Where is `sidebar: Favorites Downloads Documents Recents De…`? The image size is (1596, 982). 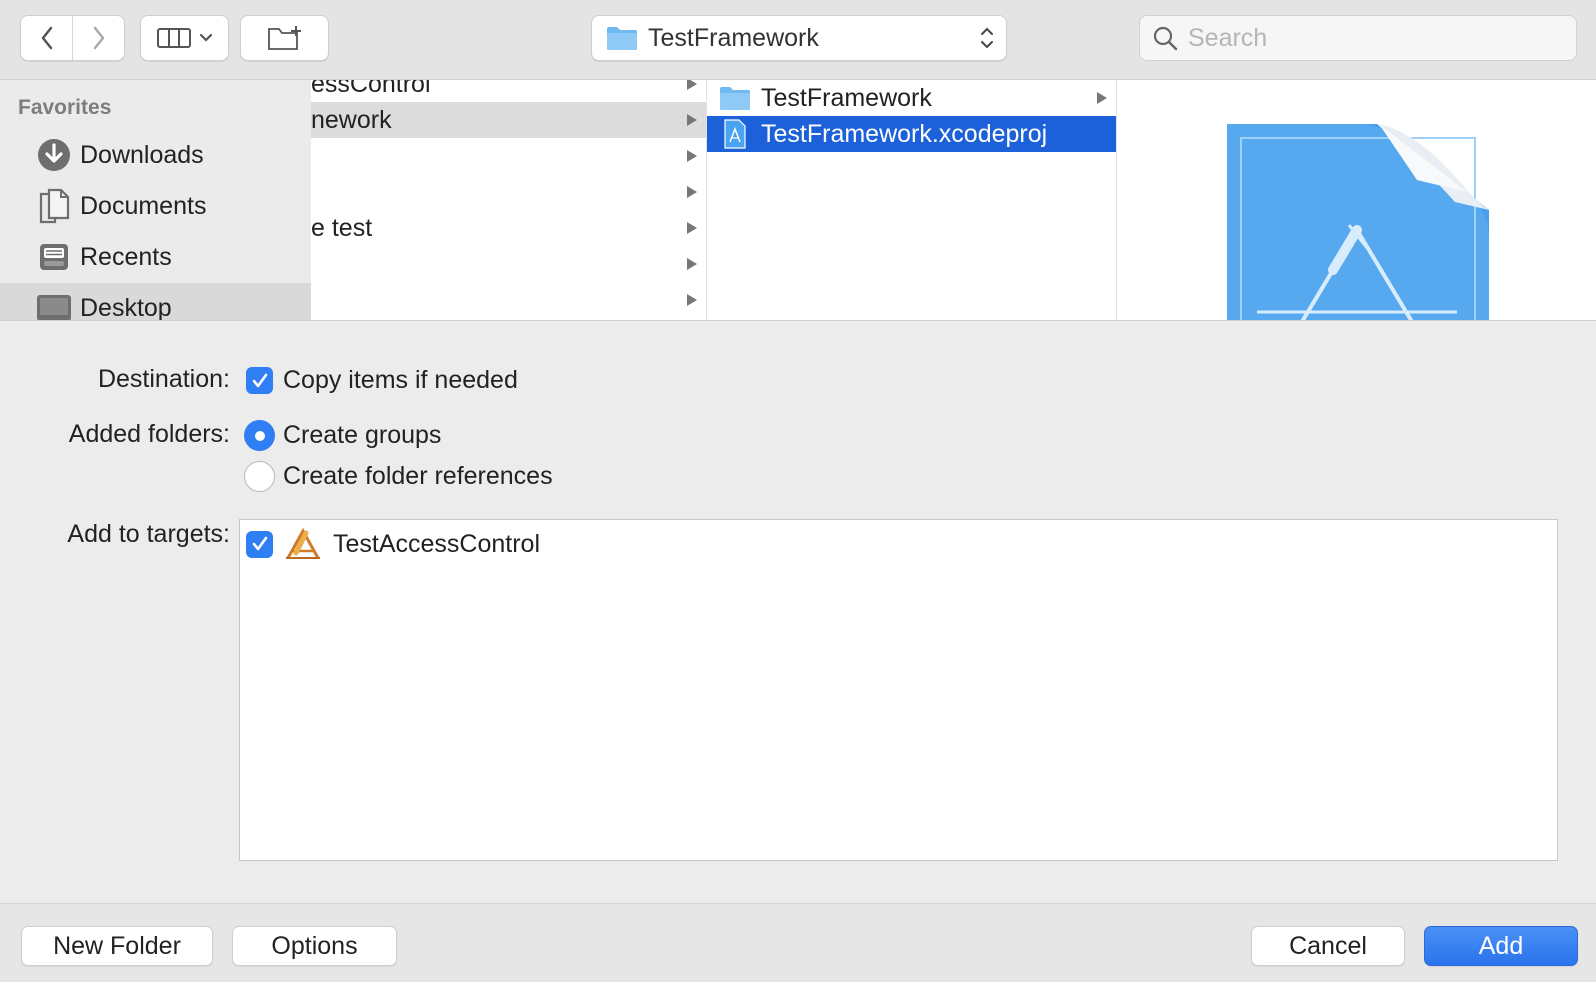 sidebar: Favorites Downloads Documents Recents De… is located at coordinates (155, 200).